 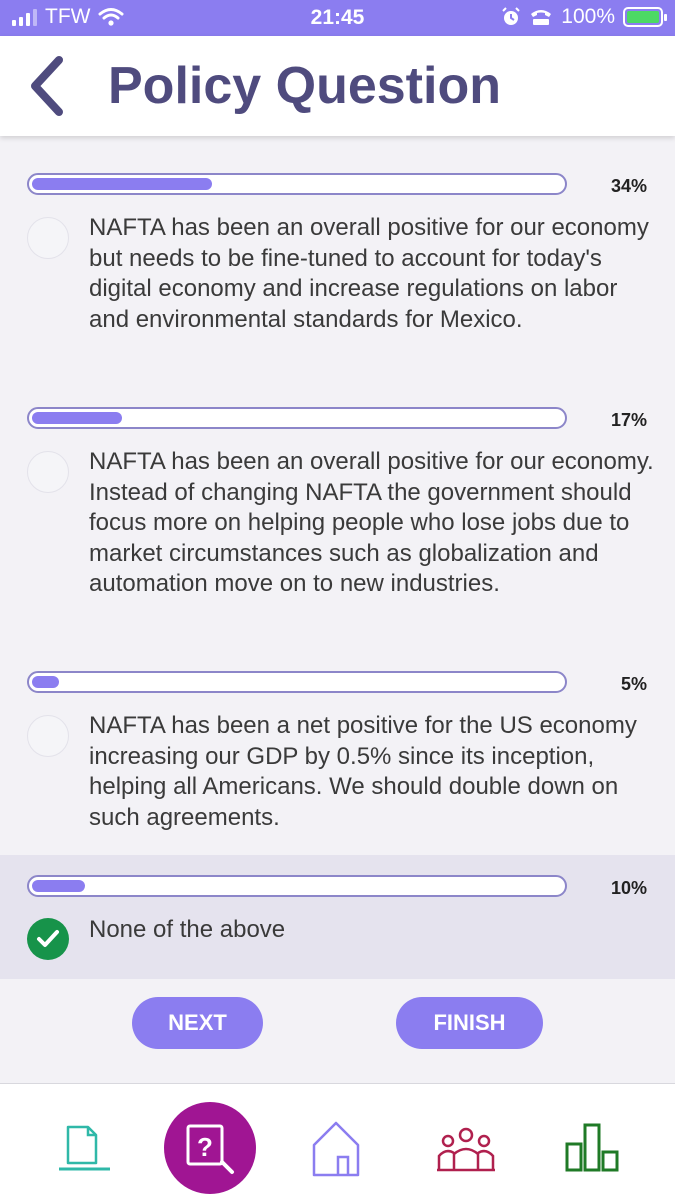 I want to click on chevron-left-icon, so click(x=47, y=86).